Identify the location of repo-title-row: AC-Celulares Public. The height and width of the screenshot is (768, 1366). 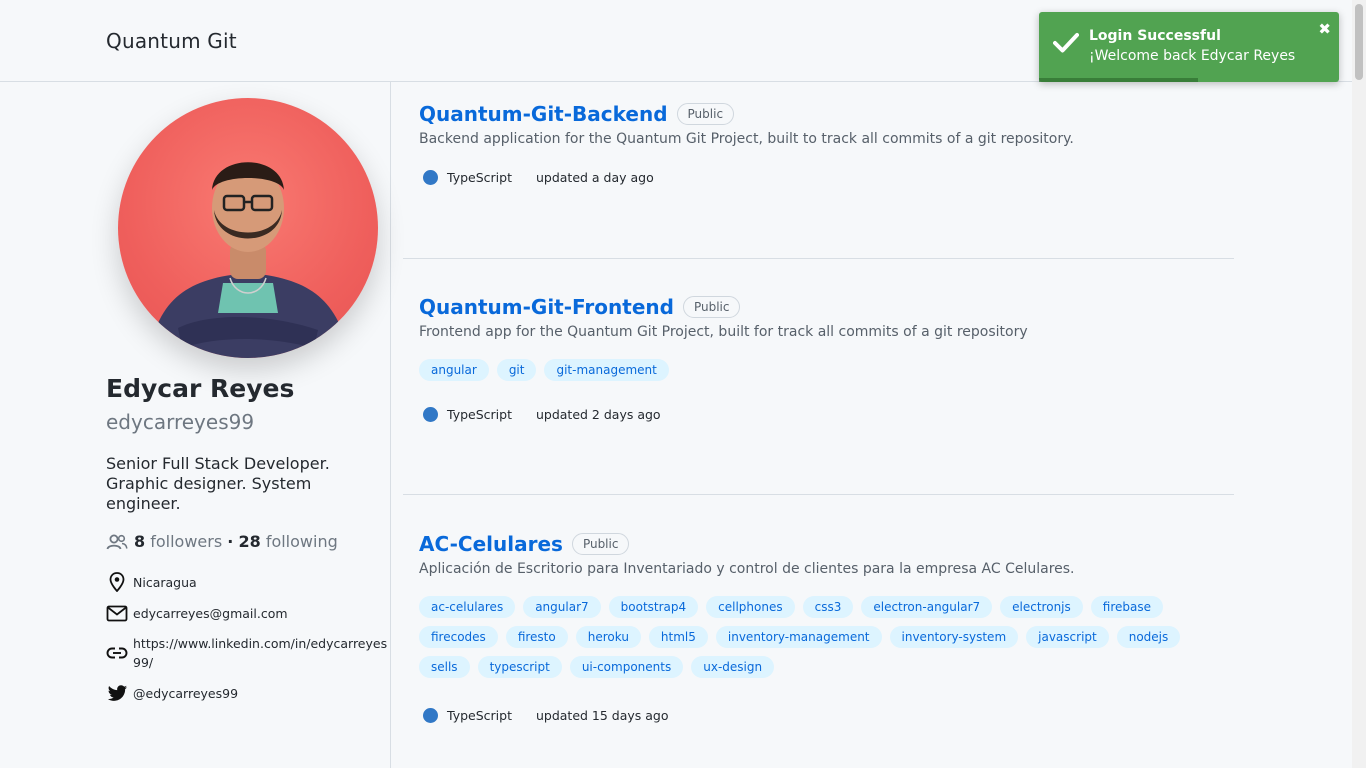
(524, 544).